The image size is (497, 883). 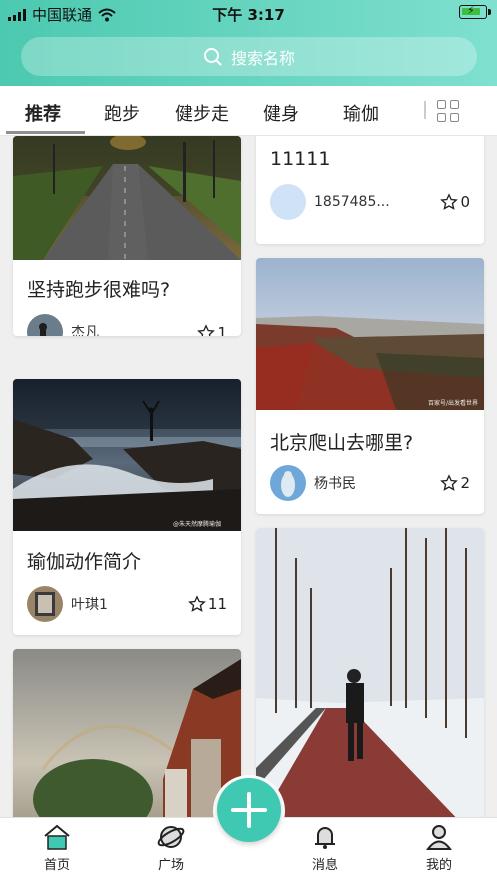 What do you see at coordinates (171, 837) in the screenshot?
I see `planet-icon` at bounding box center [171, 837].